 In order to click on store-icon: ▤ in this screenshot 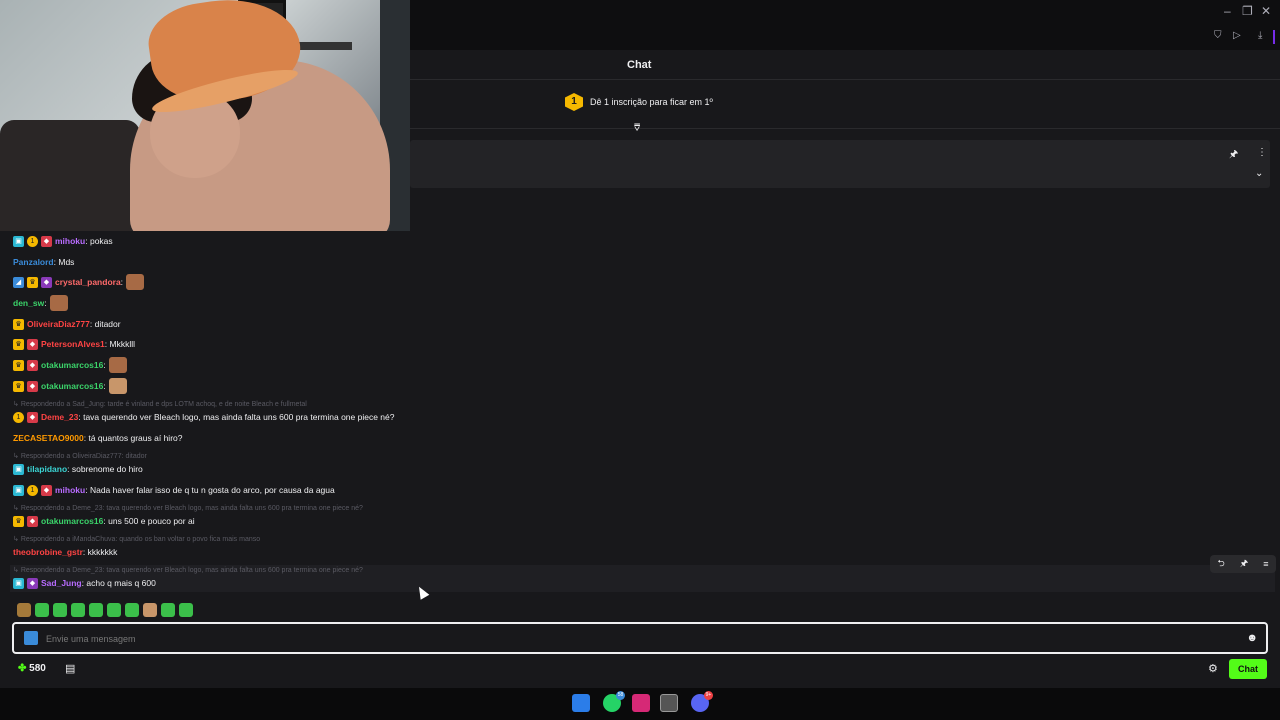, I will do `click(70, 668)`.